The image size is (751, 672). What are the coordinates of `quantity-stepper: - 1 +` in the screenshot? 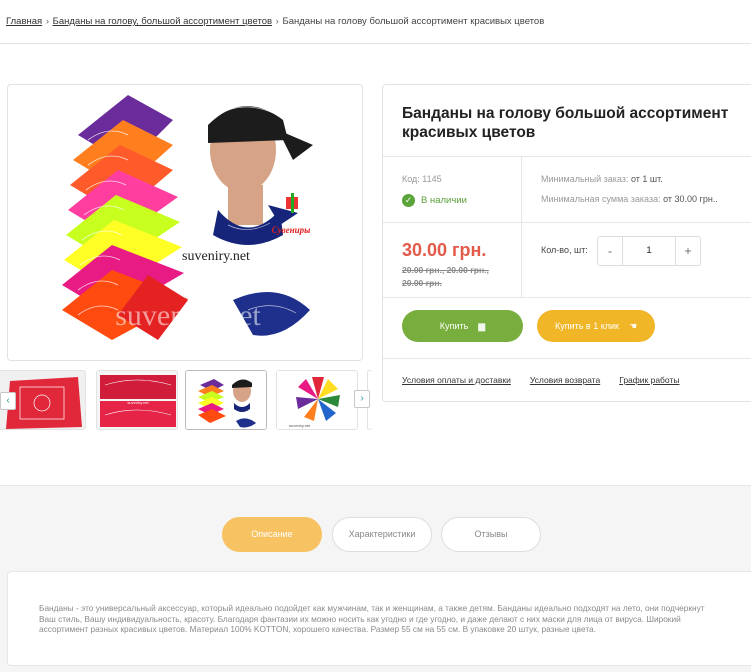 It's located at (649, 251).